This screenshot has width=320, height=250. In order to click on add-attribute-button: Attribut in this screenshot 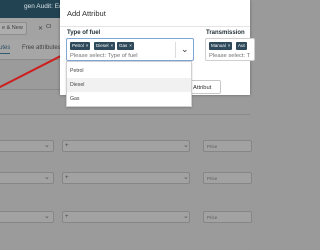, I will do `click(204, 87)`.